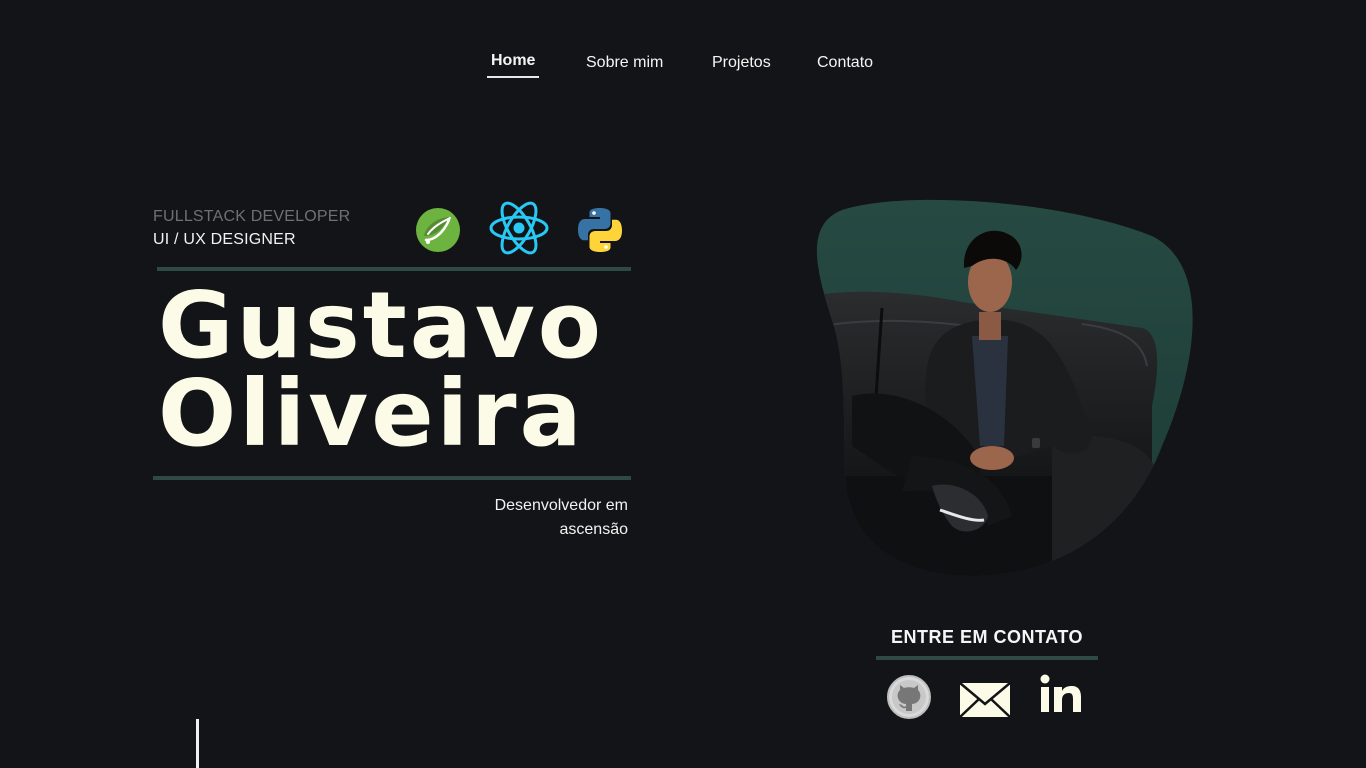 This screenshot has height=768, width=1366. What do you see at coordinates (845, 66) in the screenshot?
I see `nav-contato: Contato` at bounding box center [845, 66].